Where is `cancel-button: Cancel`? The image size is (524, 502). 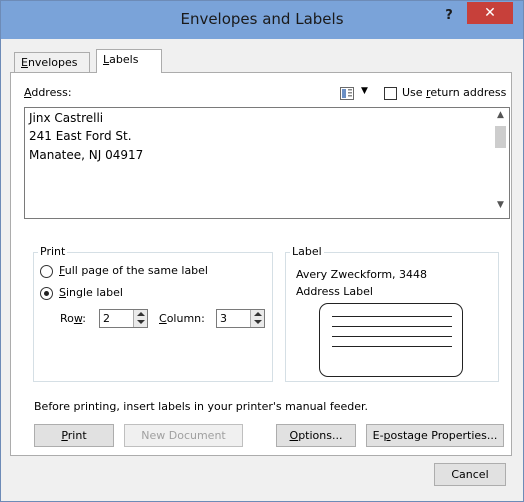 cancel-button: Cancel is located at coordinates (470, 474).